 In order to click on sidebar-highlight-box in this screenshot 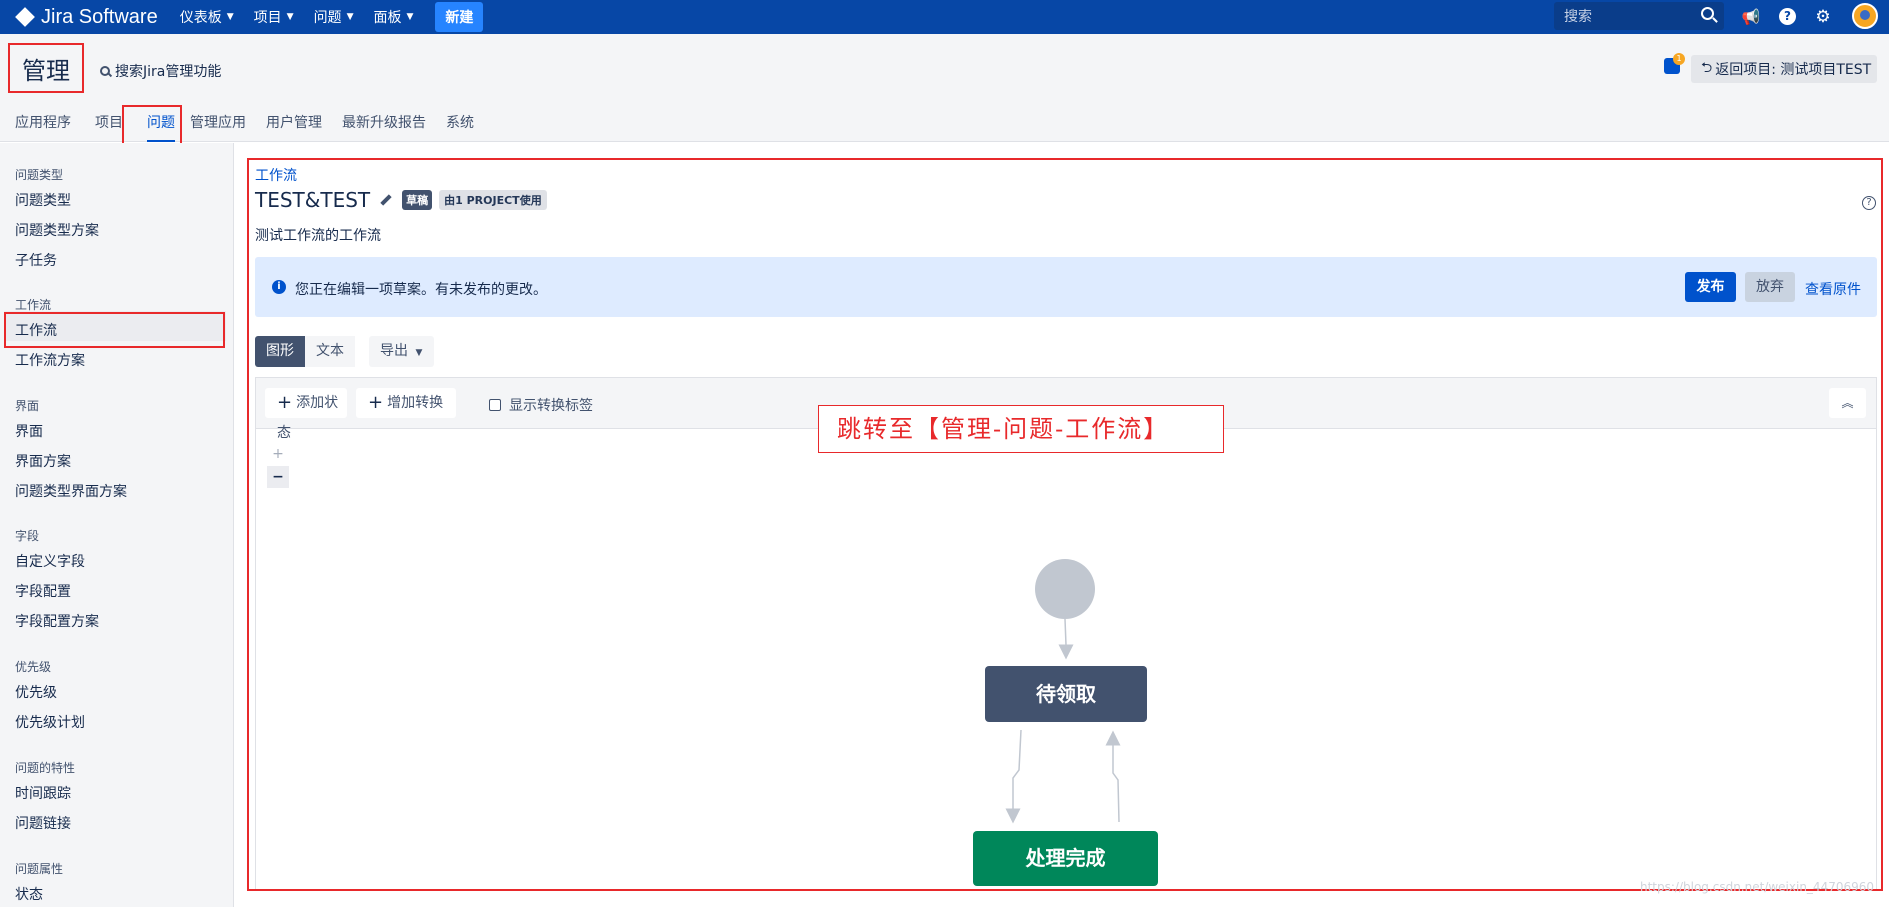, I will do `click(114, 330)`.